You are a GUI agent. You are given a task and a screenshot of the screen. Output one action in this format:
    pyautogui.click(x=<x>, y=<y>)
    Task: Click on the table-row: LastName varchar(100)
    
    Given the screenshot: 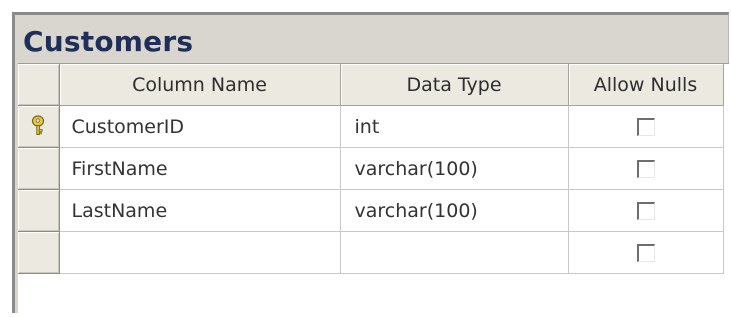 What is the action you would take?
    pyautogui.click(x=371, y=210)
    